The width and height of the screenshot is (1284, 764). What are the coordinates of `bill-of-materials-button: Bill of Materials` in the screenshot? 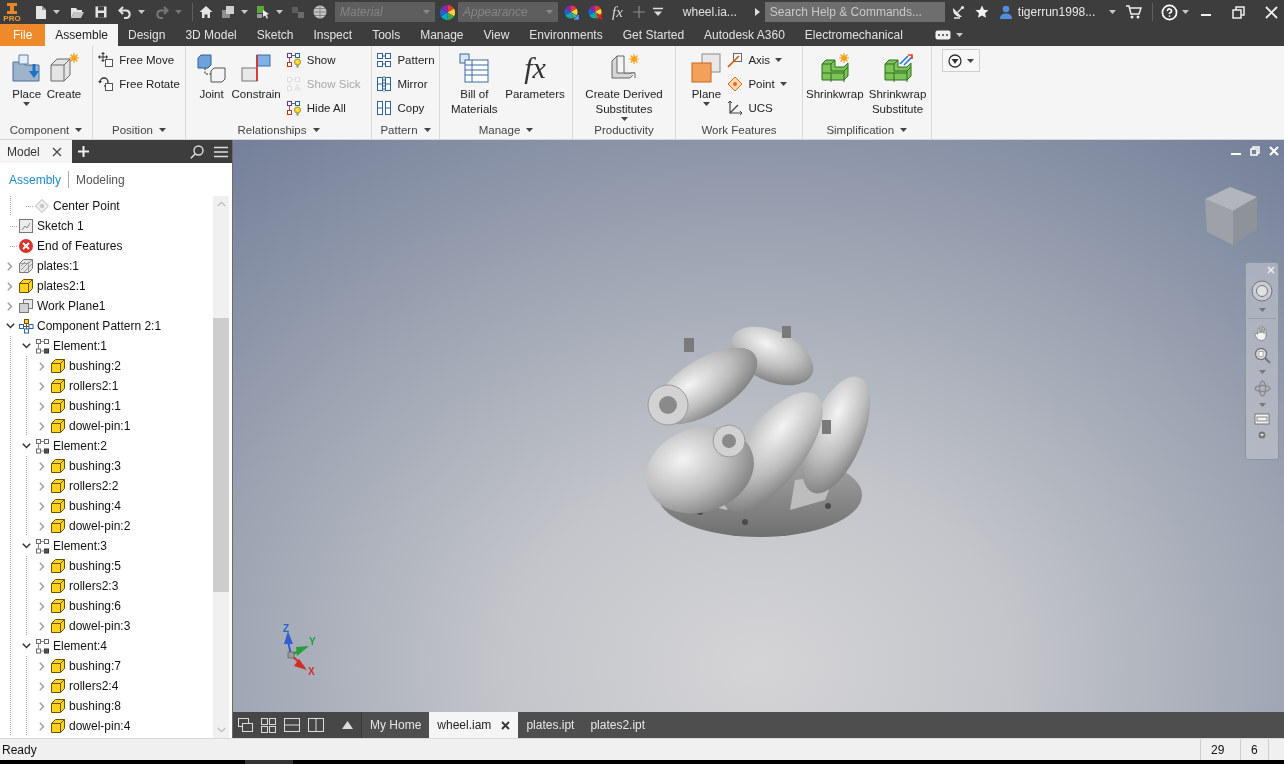 It's located at (474, 82).